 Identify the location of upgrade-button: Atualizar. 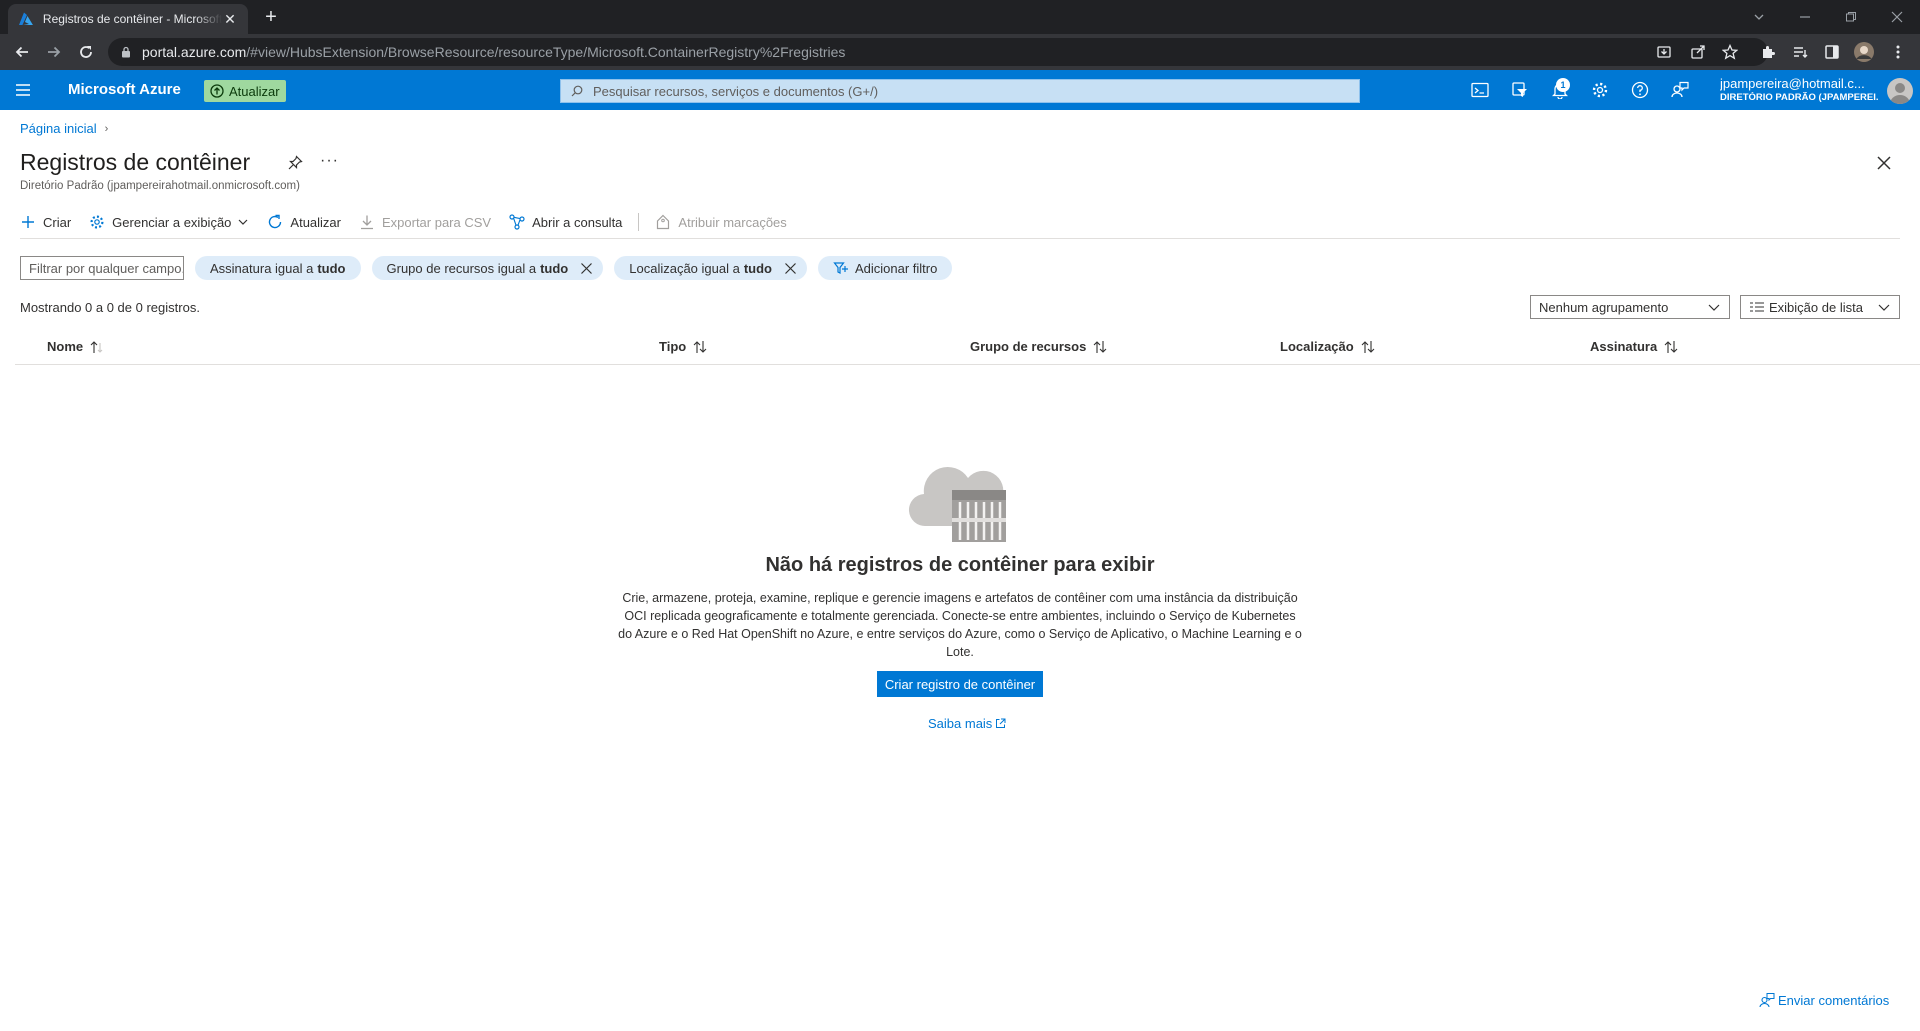
(245, 91).